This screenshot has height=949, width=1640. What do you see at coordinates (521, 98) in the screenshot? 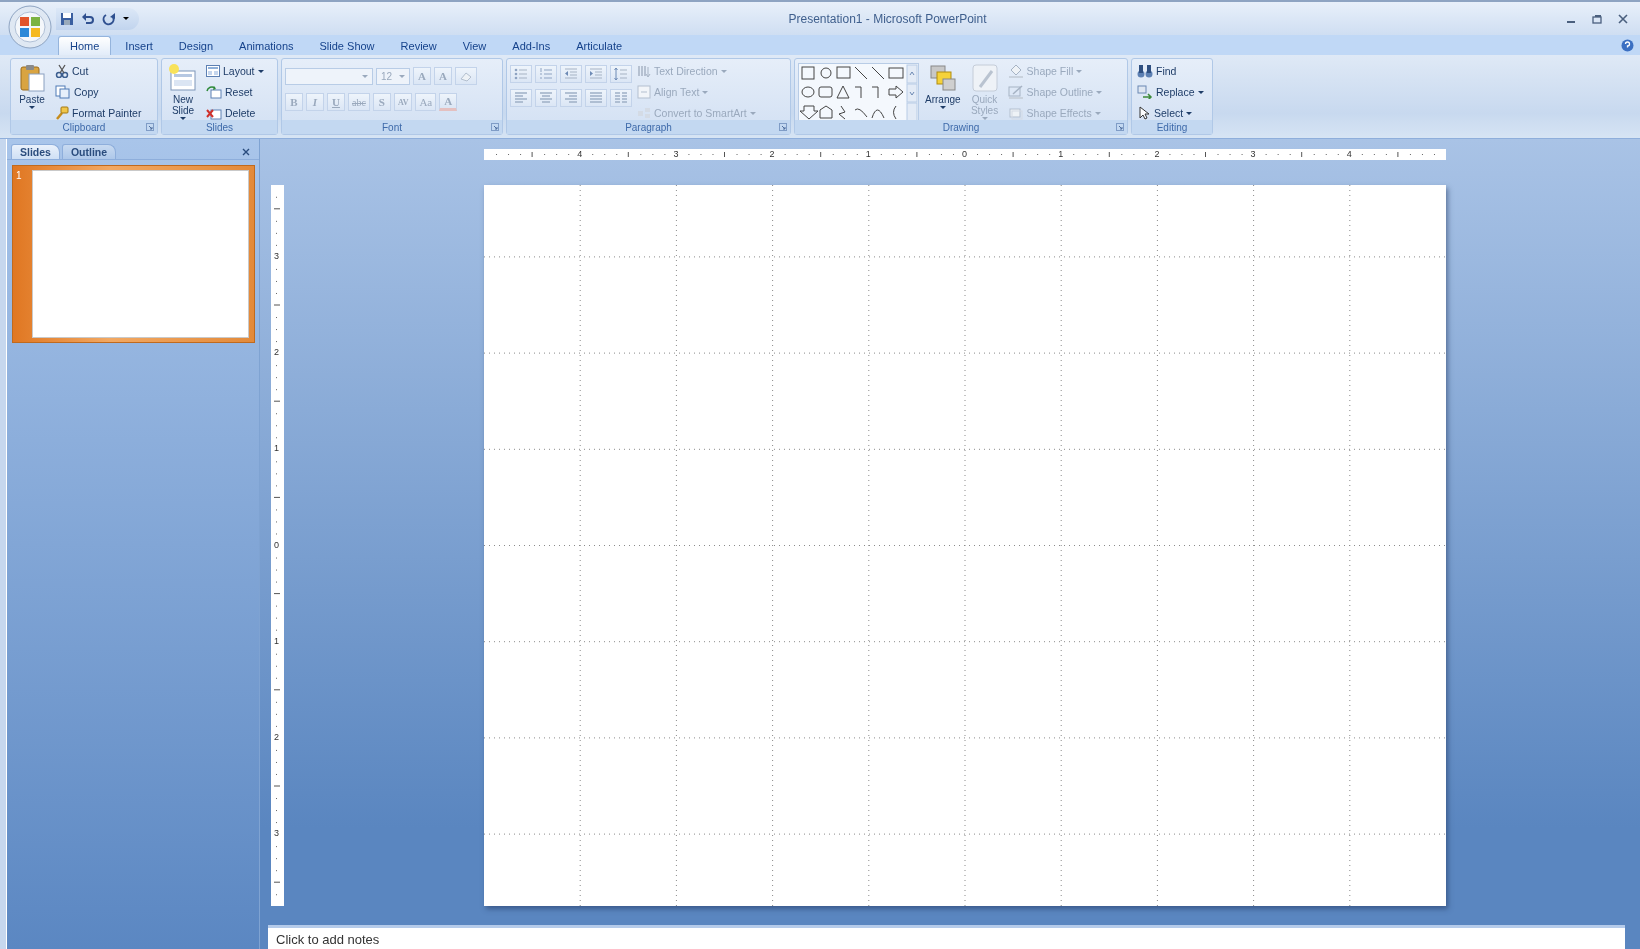
I see `align-left-icon` at bounding box center [521, 98].